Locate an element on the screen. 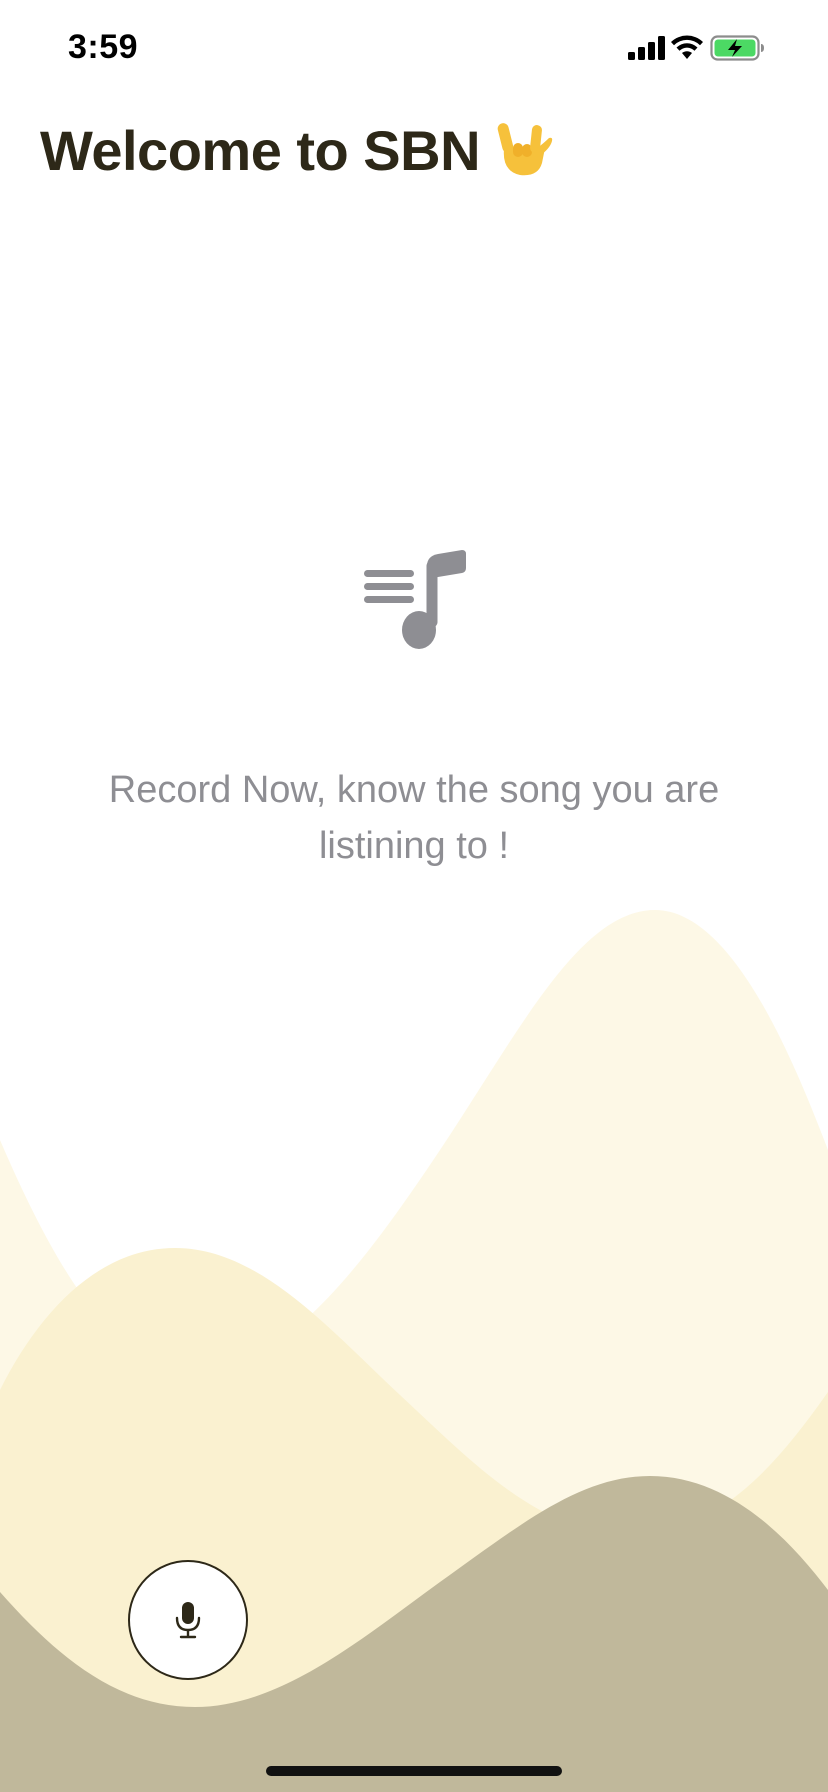 The width and height of the screenshot is (828, 1792). record-button is located at coordinates (188, 1620).